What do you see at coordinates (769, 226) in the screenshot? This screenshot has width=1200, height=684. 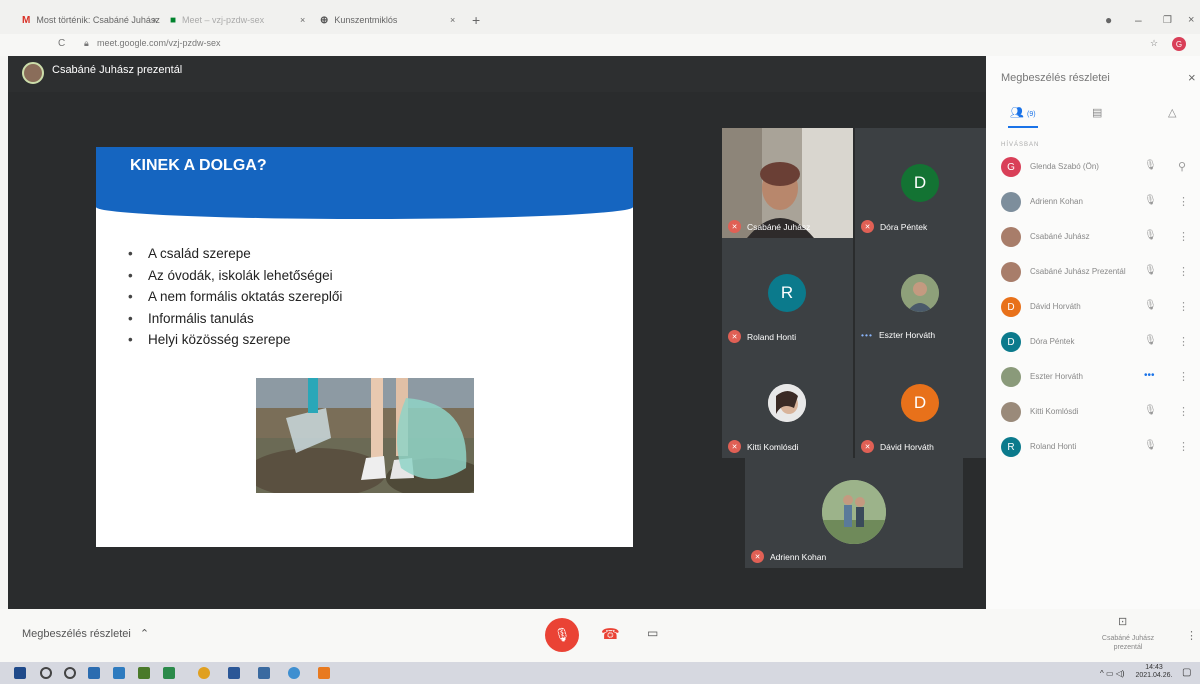 I see `tile-name: ✕ Csabáné Juhász` at bounding box center [769, 226].